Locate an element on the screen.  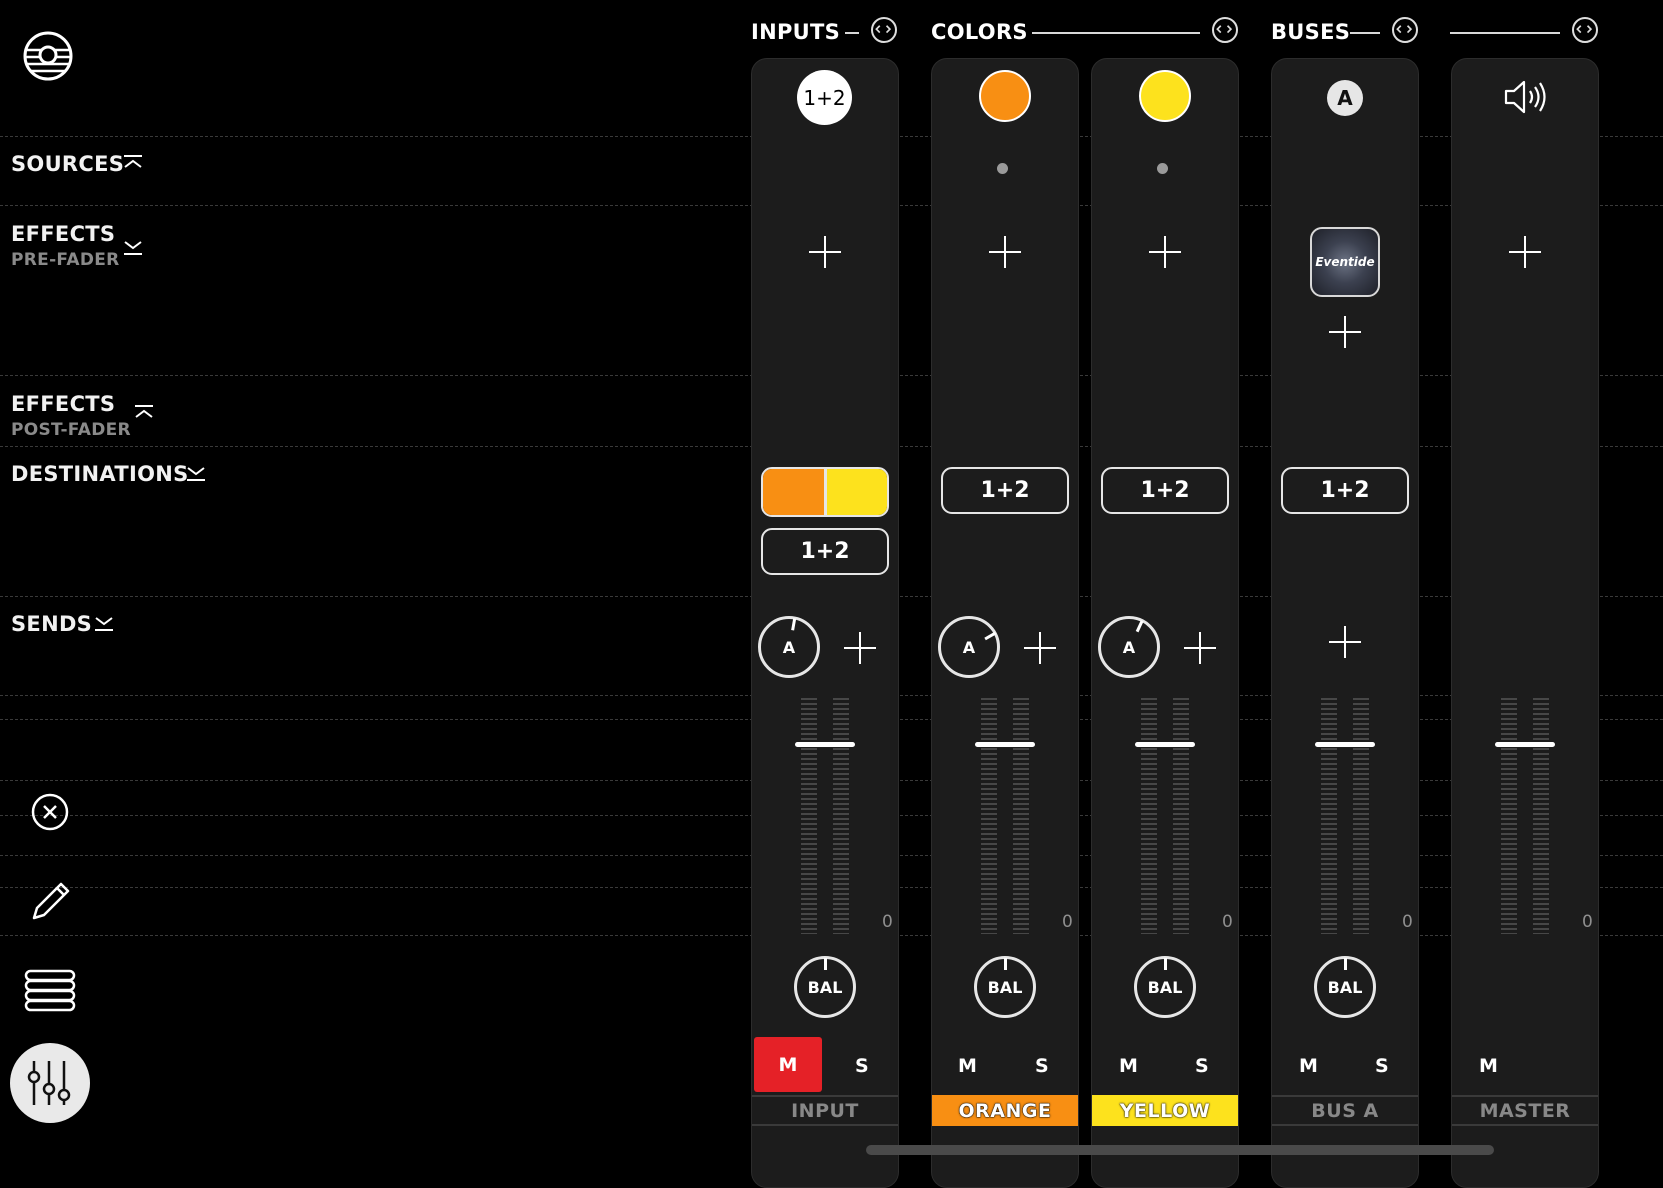
mute-button-active: M is located at coordinates (788, 1064).